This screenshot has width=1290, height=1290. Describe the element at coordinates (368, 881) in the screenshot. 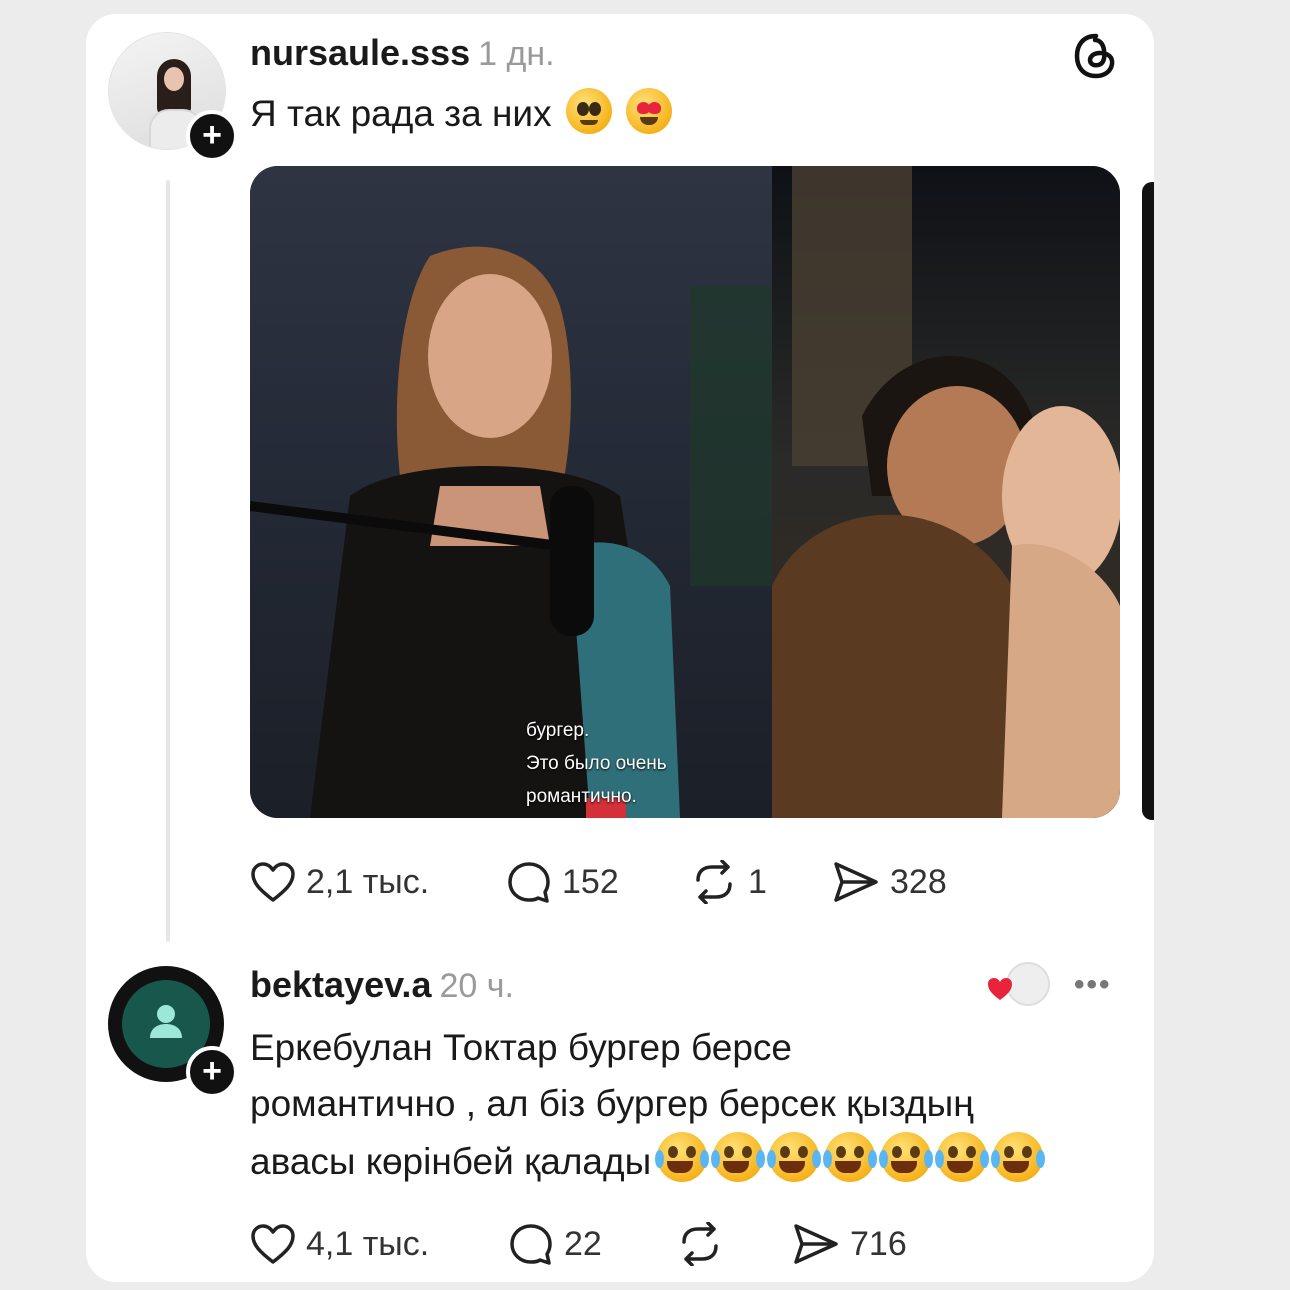

I see `like-count: 2,1 тыс.` at that location.